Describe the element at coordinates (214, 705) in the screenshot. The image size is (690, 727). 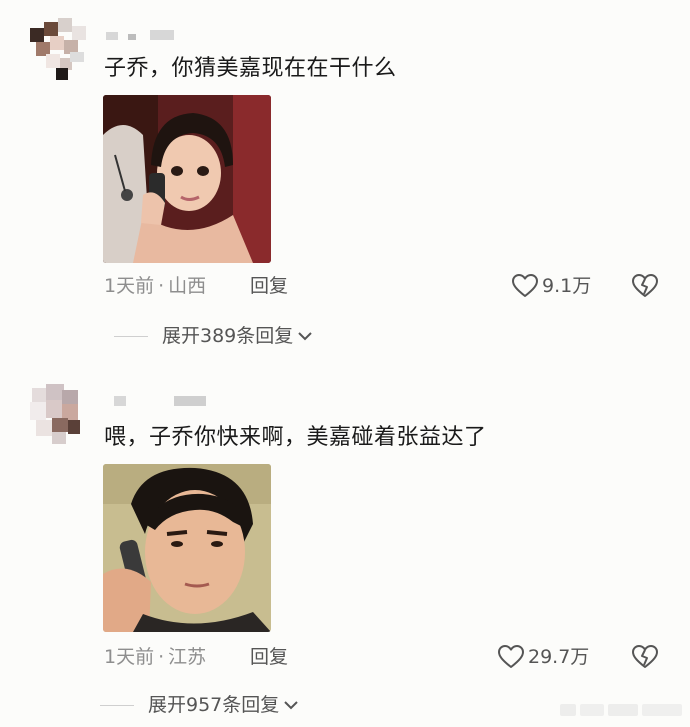
I see `expand-replies-label: 展开957条回复` at that location.